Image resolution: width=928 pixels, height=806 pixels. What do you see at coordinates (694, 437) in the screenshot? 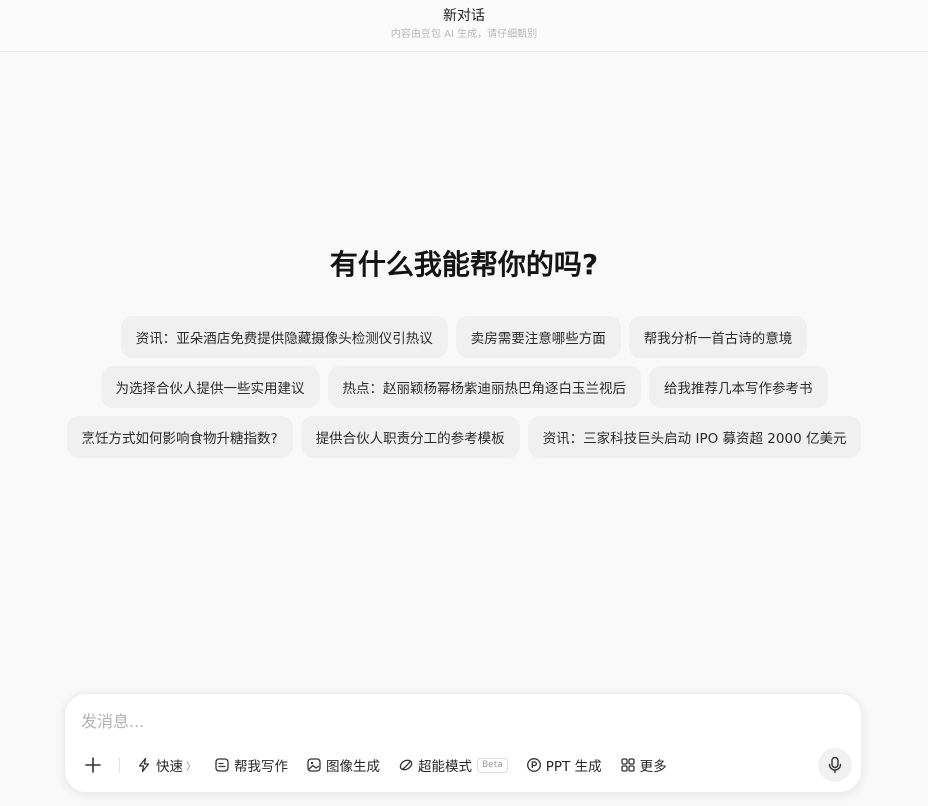
I see `suggestion-chip: 资讯：三家科技巨头启动 IPO 募资超 2000 亿美元` at bounding box center [694, 437].